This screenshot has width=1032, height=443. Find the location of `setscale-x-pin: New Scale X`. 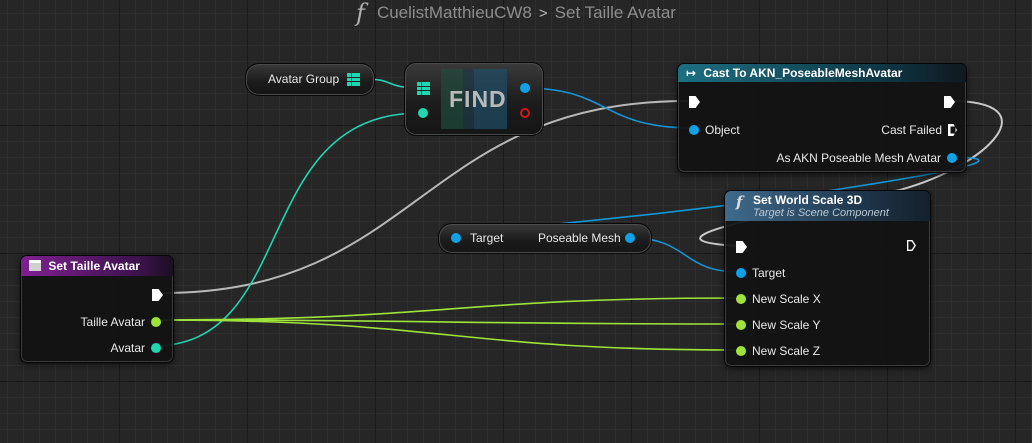

setscale-x-pin: New Scale X is located at coordinates (778, 299).